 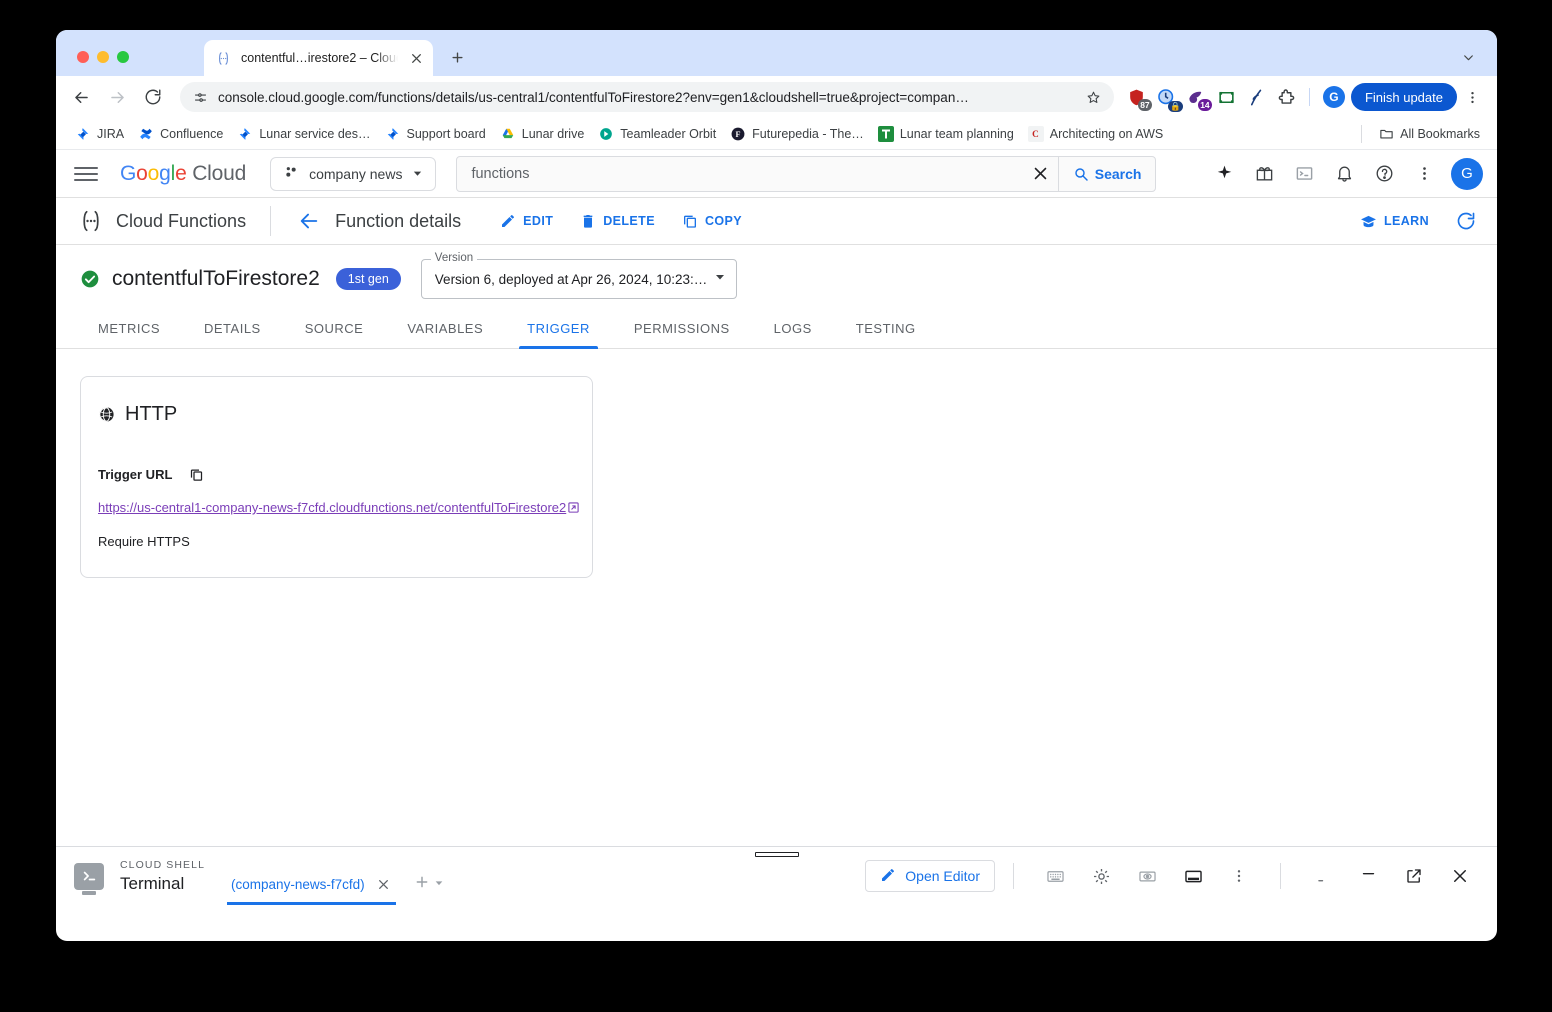 What do you see at coordinates (1118, 173) in the screenshot?
I see `search-button-label: Search` at bounding box center [1118, 173].